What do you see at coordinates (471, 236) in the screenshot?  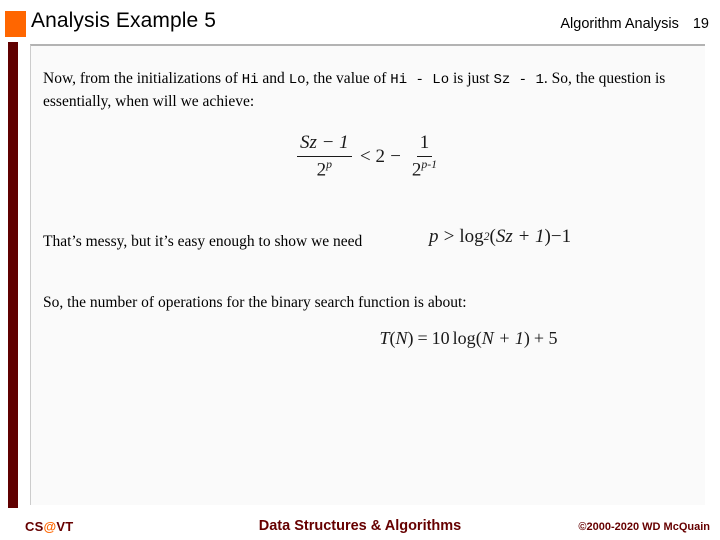 I see `log-function-name: log` at bounding box center [471, 236].